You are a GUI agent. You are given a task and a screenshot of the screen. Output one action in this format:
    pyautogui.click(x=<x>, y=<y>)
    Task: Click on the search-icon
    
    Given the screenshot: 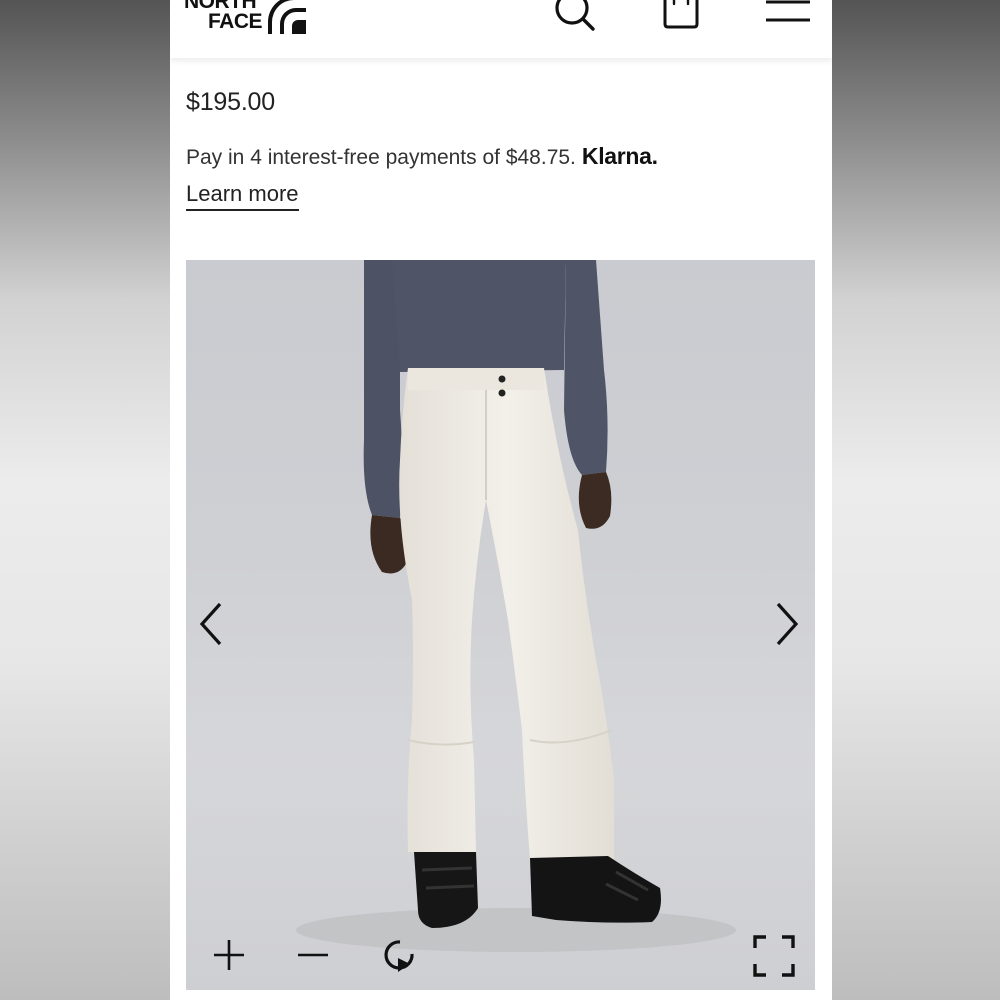 What is the action you would take?
    pyautogui.click(x=574, y=17)
    